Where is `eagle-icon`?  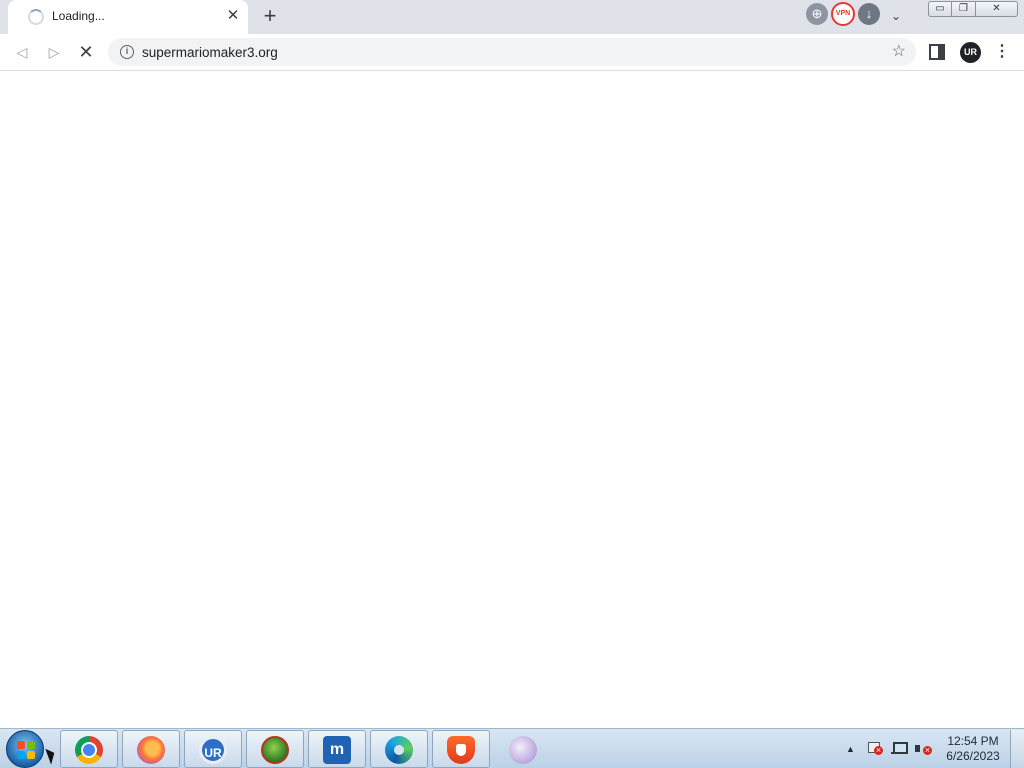 eagle-icon is located at coordinates (523, 750).